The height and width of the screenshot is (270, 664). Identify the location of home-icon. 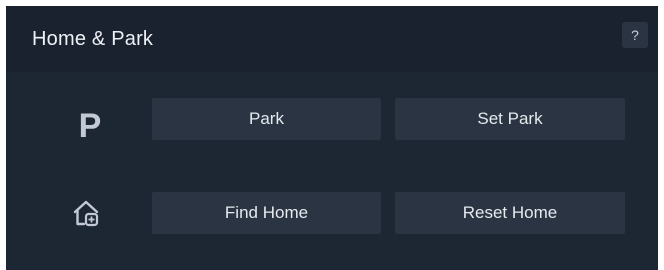
(86, 214).